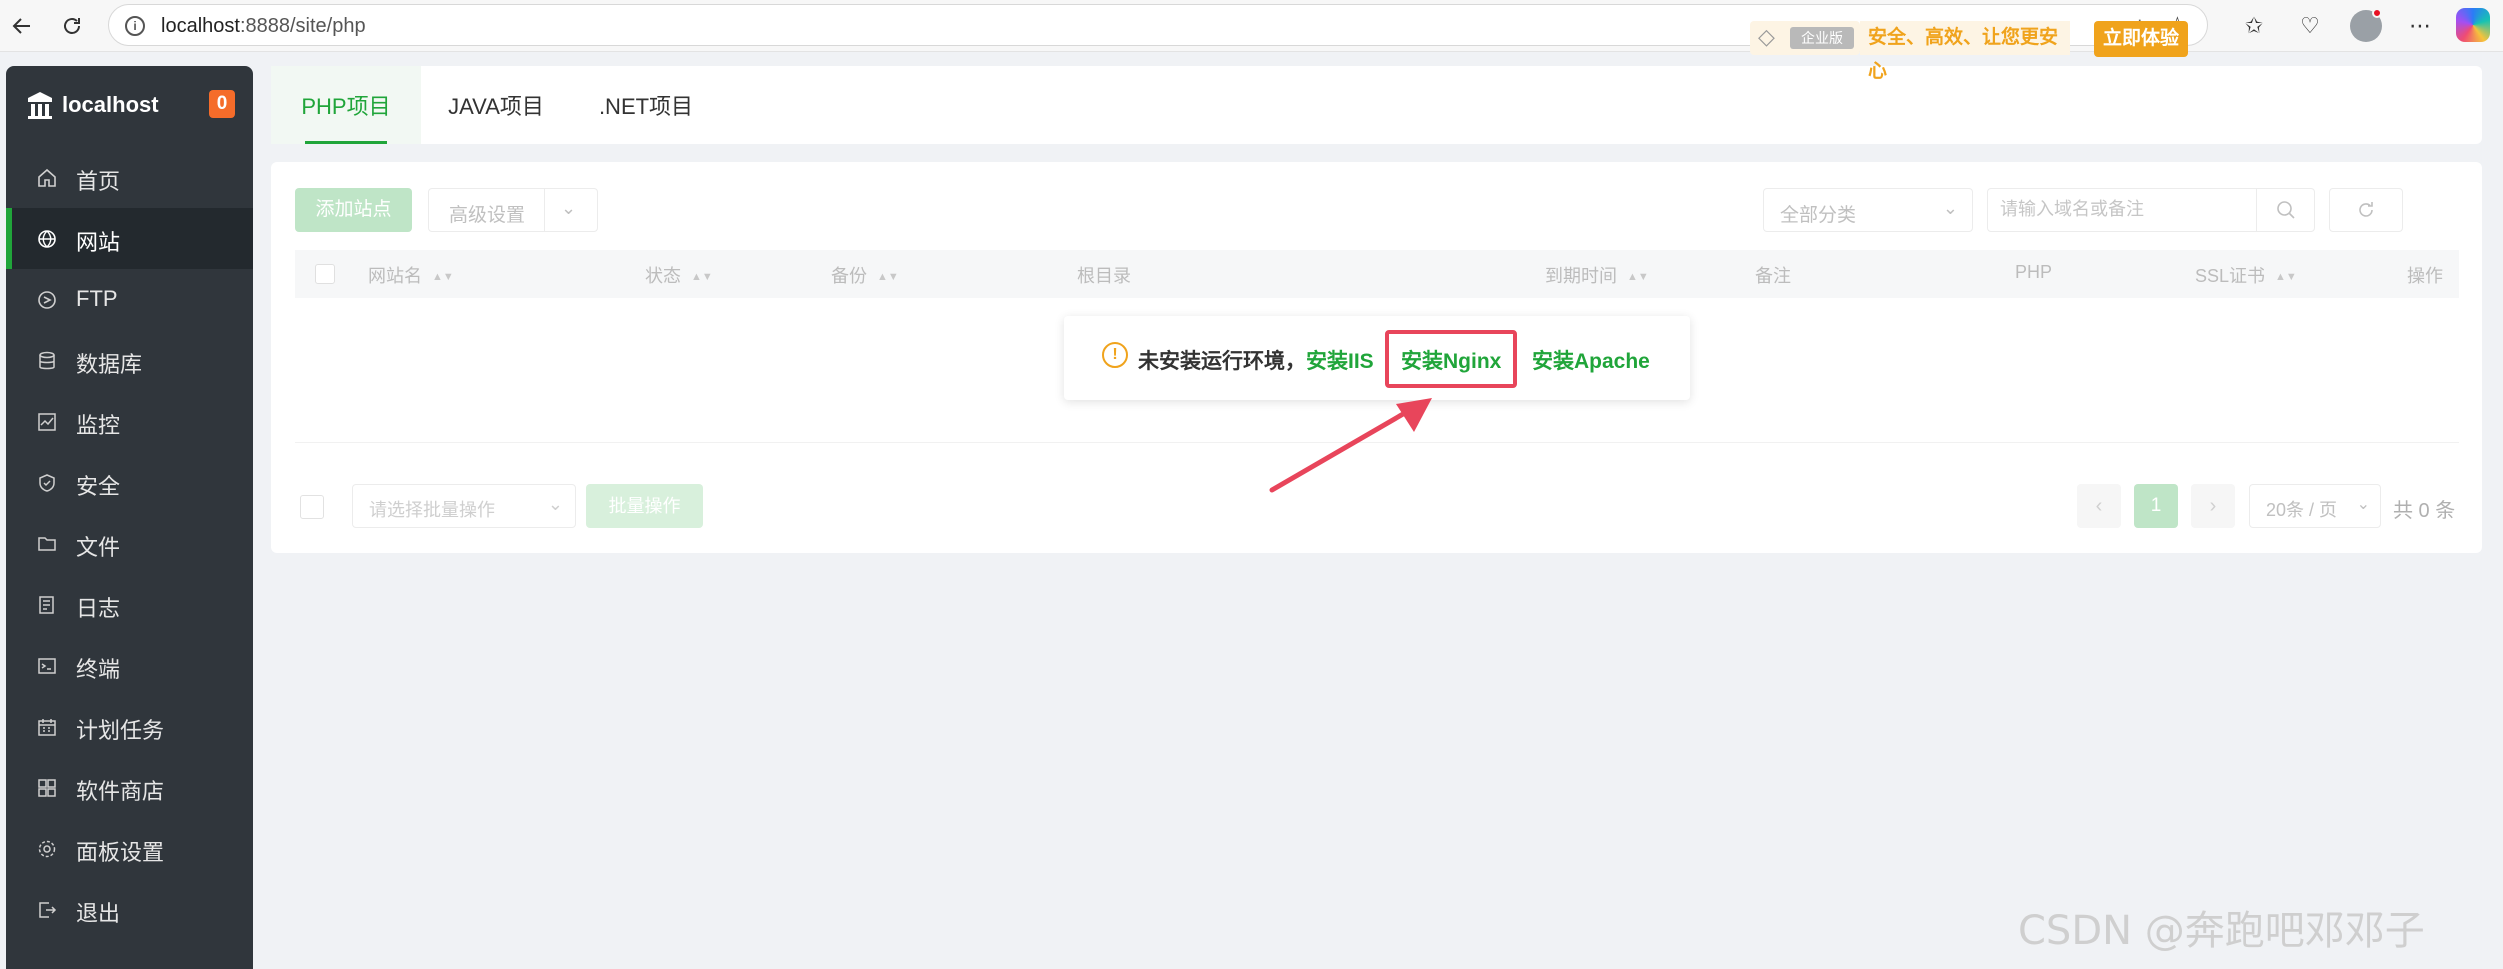 This screenshot has width=2503, height=969. Describe the element at coordinates (544, 210) in the screenshot. I see `divider` at that location.